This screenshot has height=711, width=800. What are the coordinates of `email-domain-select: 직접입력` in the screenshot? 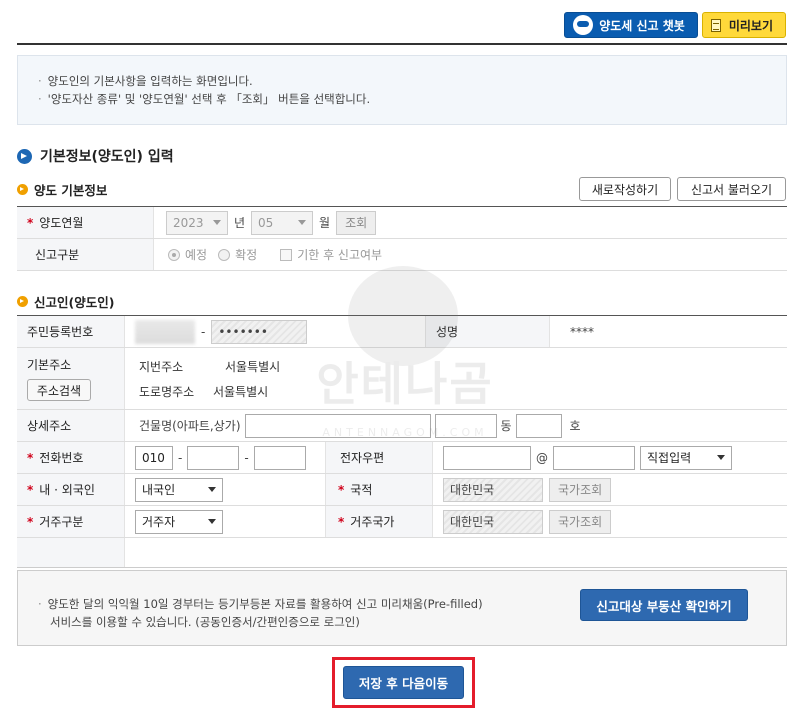 It's located at (686, 457).